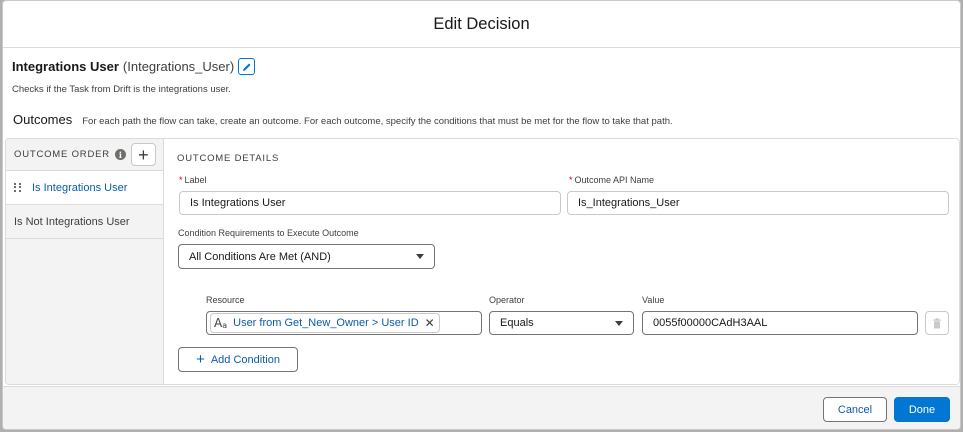  What do you see at coordinates (193, 180) in the screenshot?
I see `label-field-label: * Label` at bounding box center [193, 180].